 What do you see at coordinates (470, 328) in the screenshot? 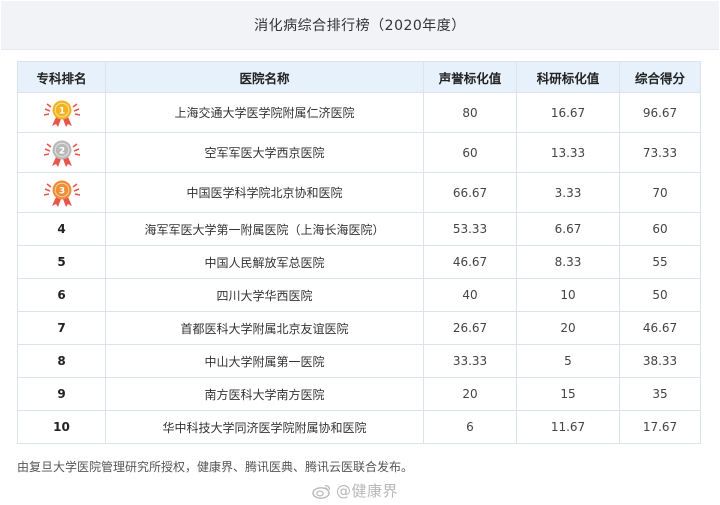
I see `reputation-cell: 26.67` at bounding box center [470, 328].